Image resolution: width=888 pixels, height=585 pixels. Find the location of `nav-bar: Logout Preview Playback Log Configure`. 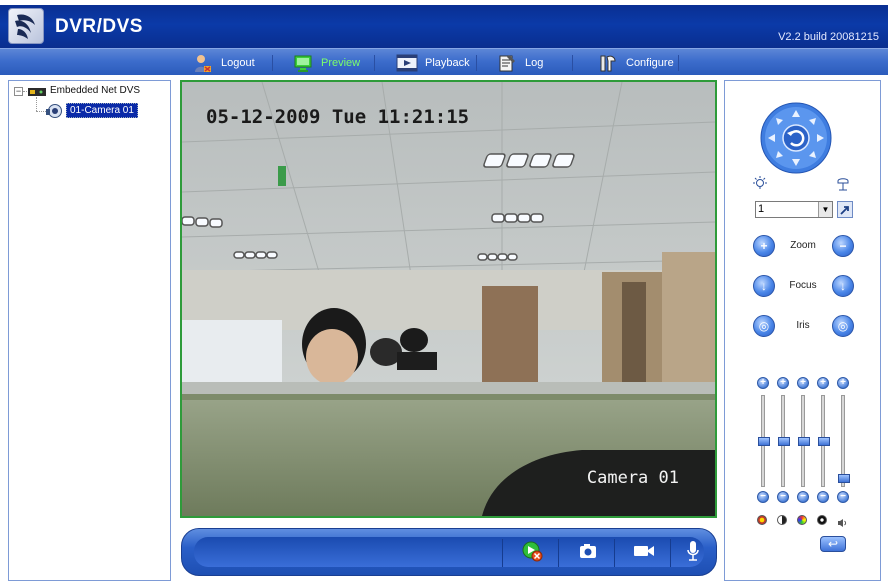

nav-bar: Logout Preview Playback Log Configure is located at coordinates (444, 61).